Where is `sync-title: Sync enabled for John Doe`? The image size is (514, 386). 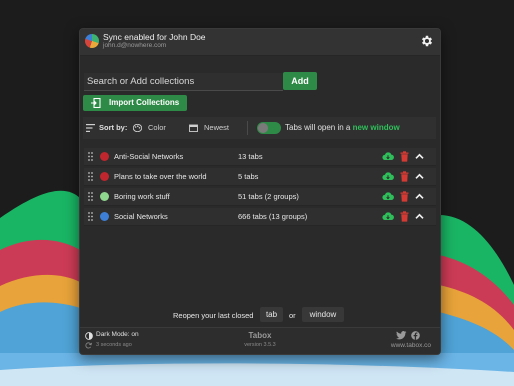 sync-title: Sync enabled for John Doe is located at coordinates (154, 37).